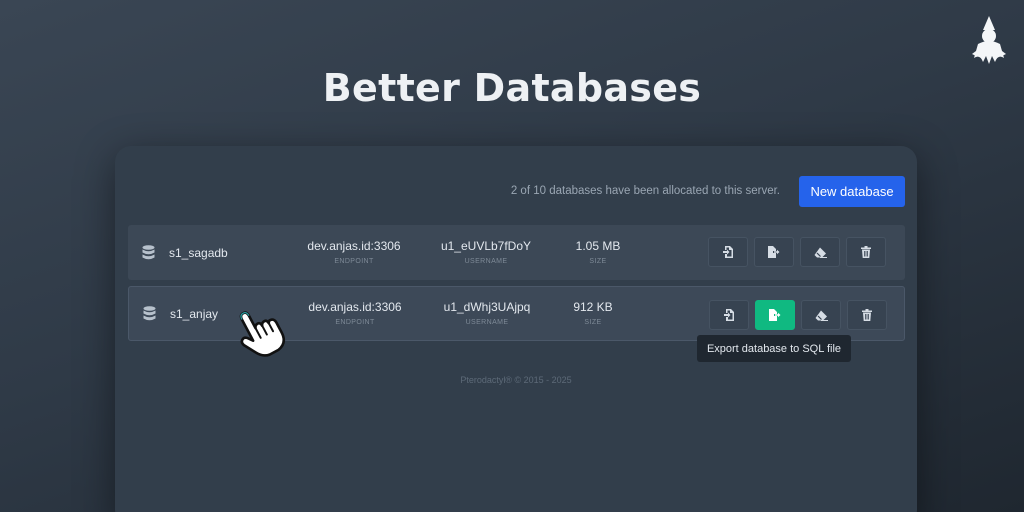  I want to click on export-tooltip: Export database to SQL file, so click(774, 348).